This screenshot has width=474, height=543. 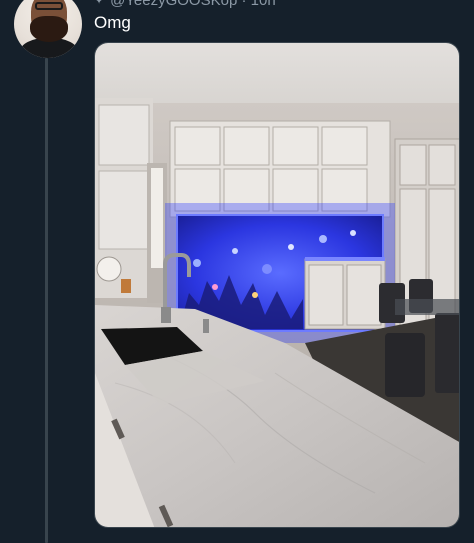 I want to click on tweet-text: Omg, so click(x=112, y=22).